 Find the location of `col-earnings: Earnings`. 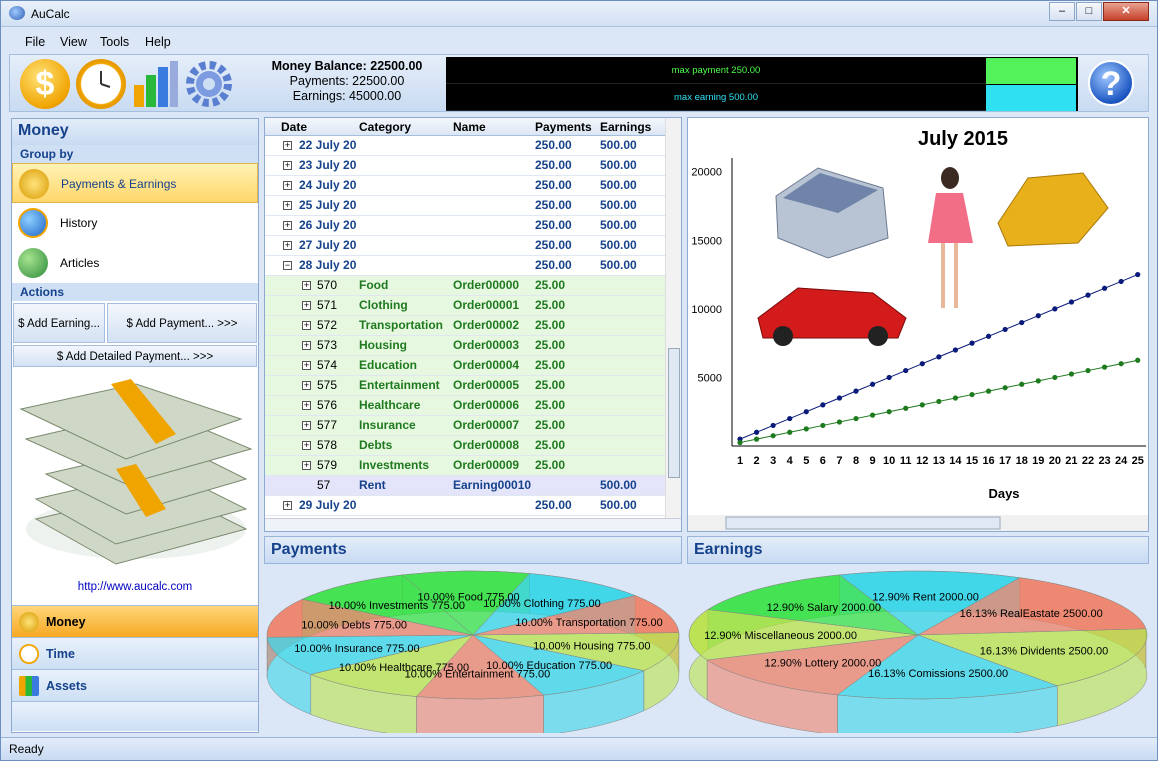

col-earnings: Earnings is located at coordinates (625, 127).